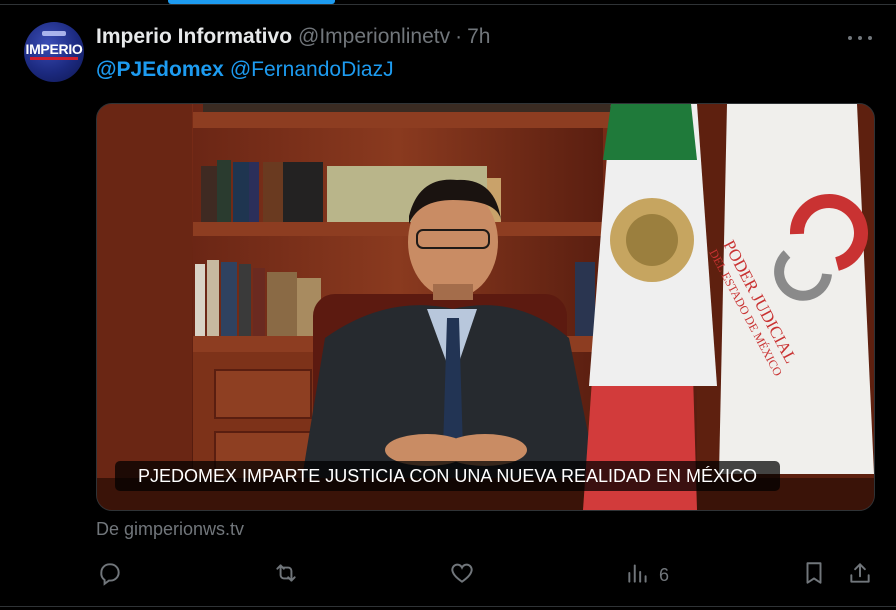 Image resolution: width=896 pixels, height=610 pixels. I want to click on tweet-header: Imperio Informativo @Imperionlinetv · 7h, so click(293, 37).